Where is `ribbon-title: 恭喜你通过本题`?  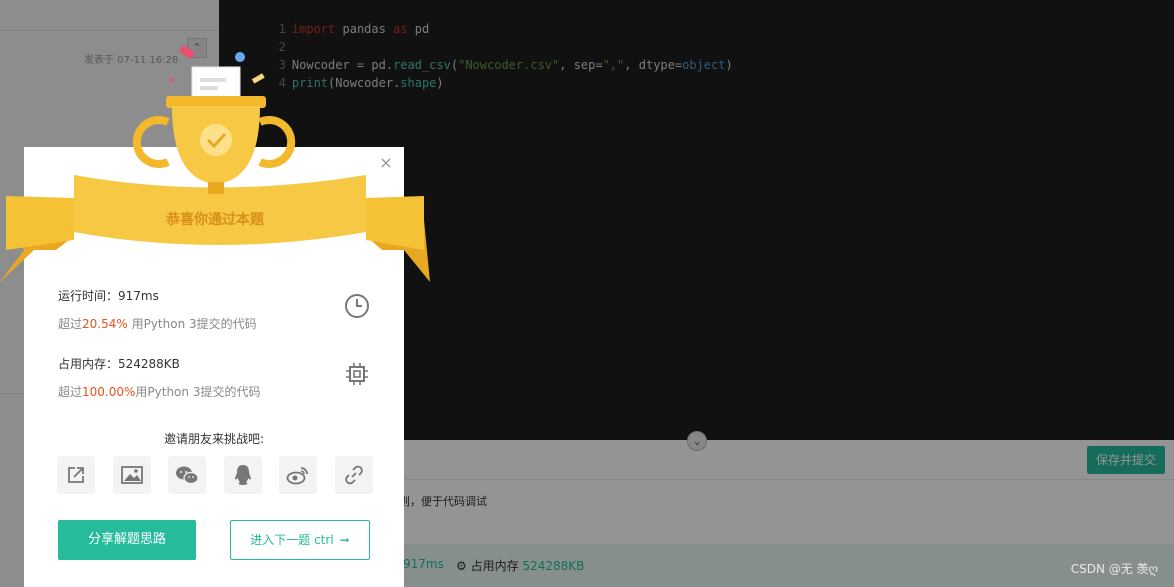
ribbon-title: 恭喜你通过本题 is located at coordinates (215, 220).